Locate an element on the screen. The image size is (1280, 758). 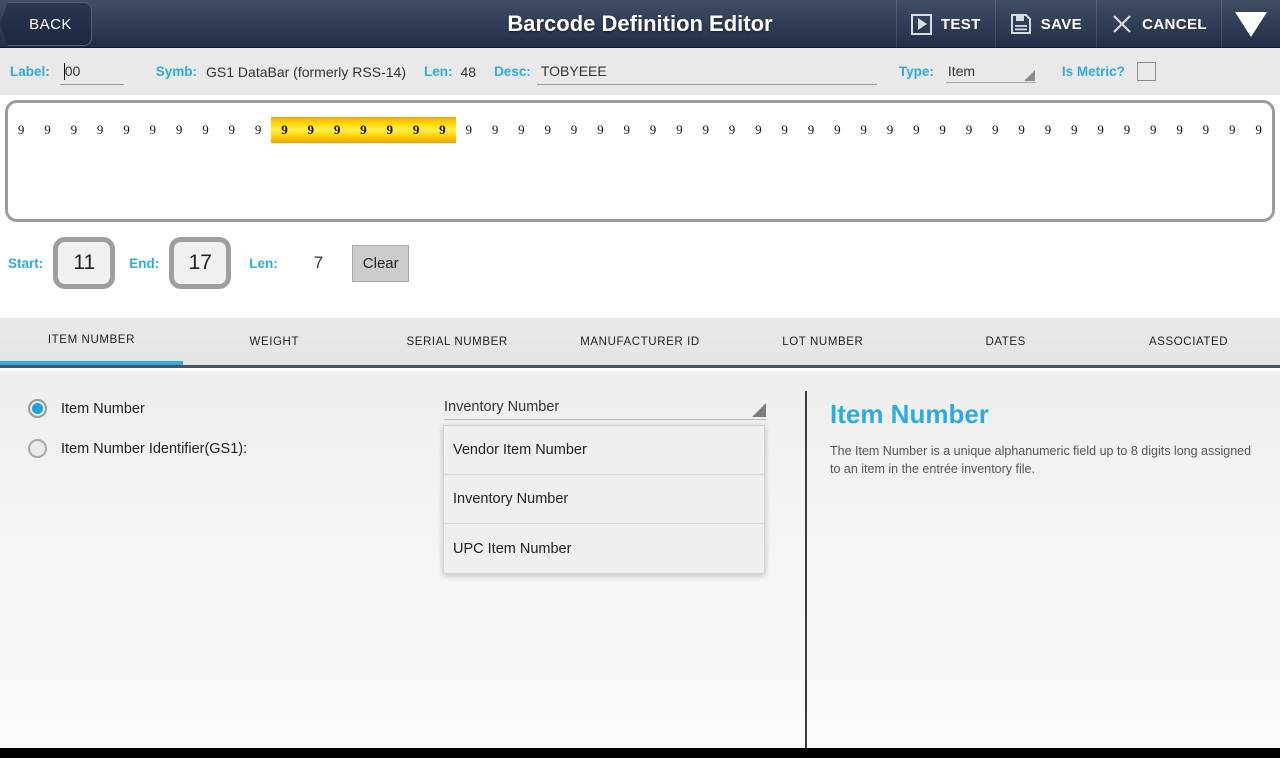
type-label: Type: is located at coordinates (916, 71).